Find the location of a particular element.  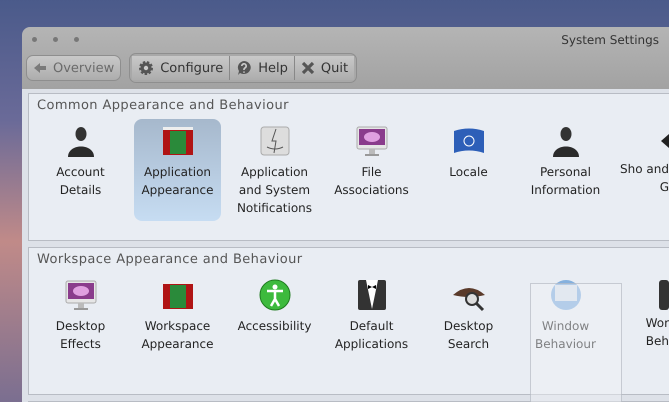

category-title: Common Appearance and Behaviour is located at coordinates (163, 105).